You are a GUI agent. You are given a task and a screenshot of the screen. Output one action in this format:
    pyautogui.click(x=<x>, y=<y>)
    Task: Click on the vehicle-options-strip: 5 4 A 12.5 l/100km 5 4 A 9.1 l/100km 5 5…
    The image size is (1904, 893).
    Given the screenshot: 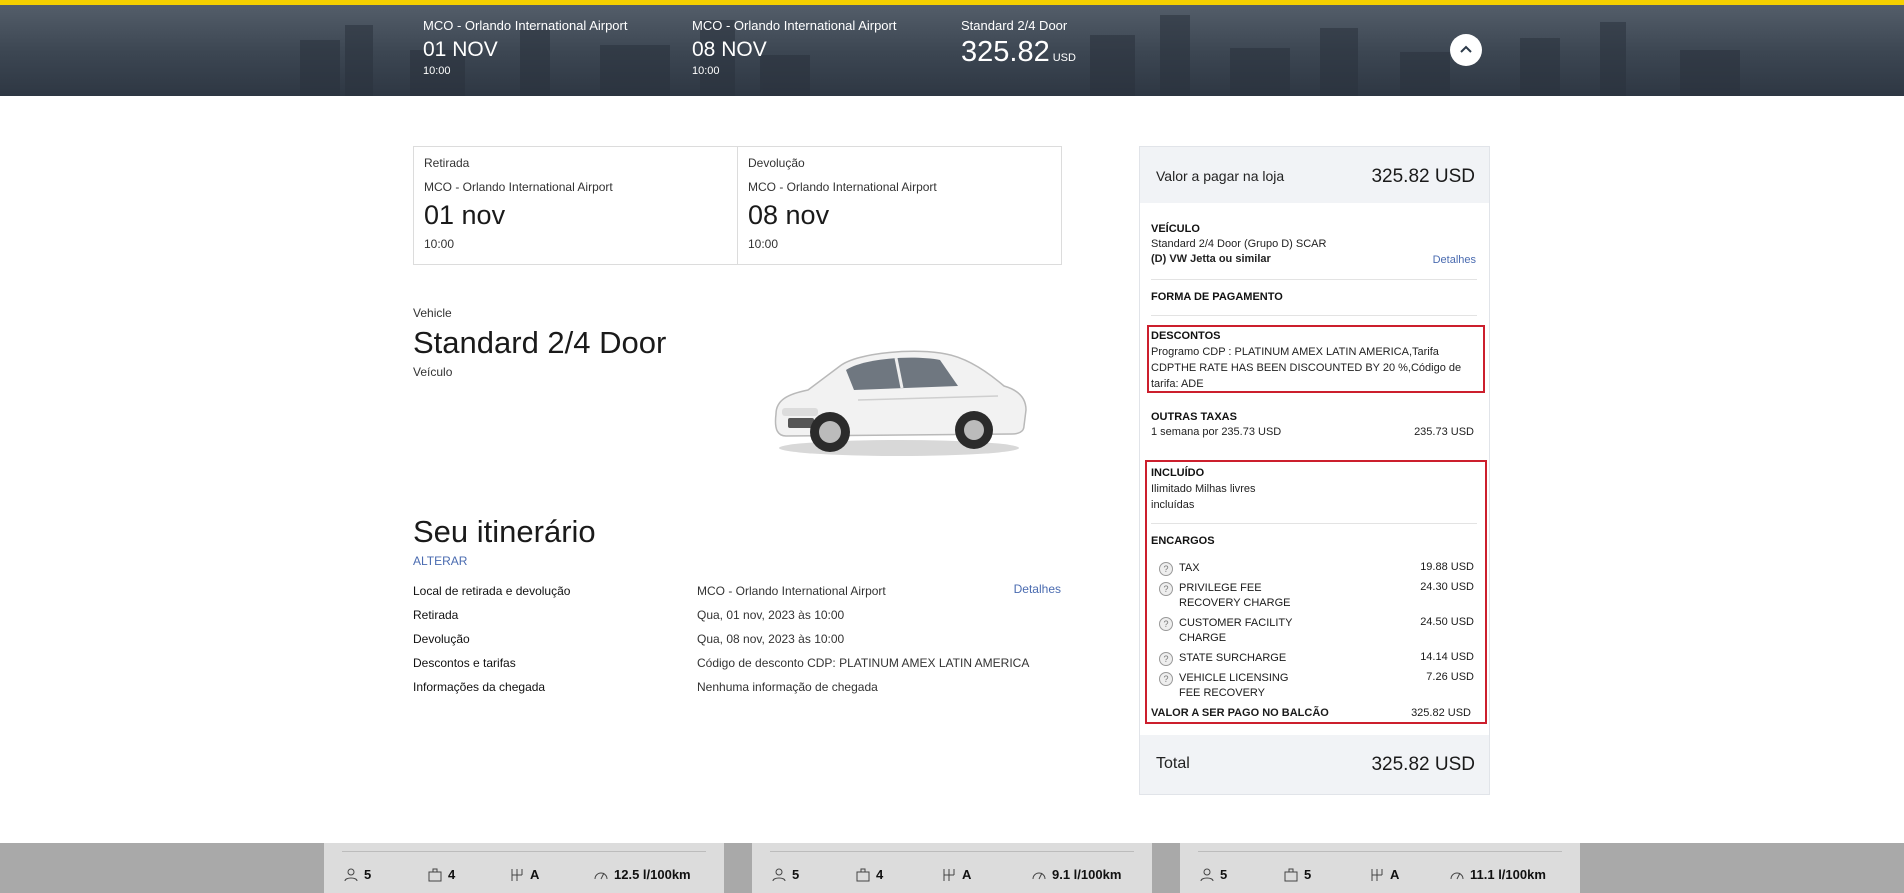 What is the action you would take?
    pyautogui.click(x=952, y=868)
    